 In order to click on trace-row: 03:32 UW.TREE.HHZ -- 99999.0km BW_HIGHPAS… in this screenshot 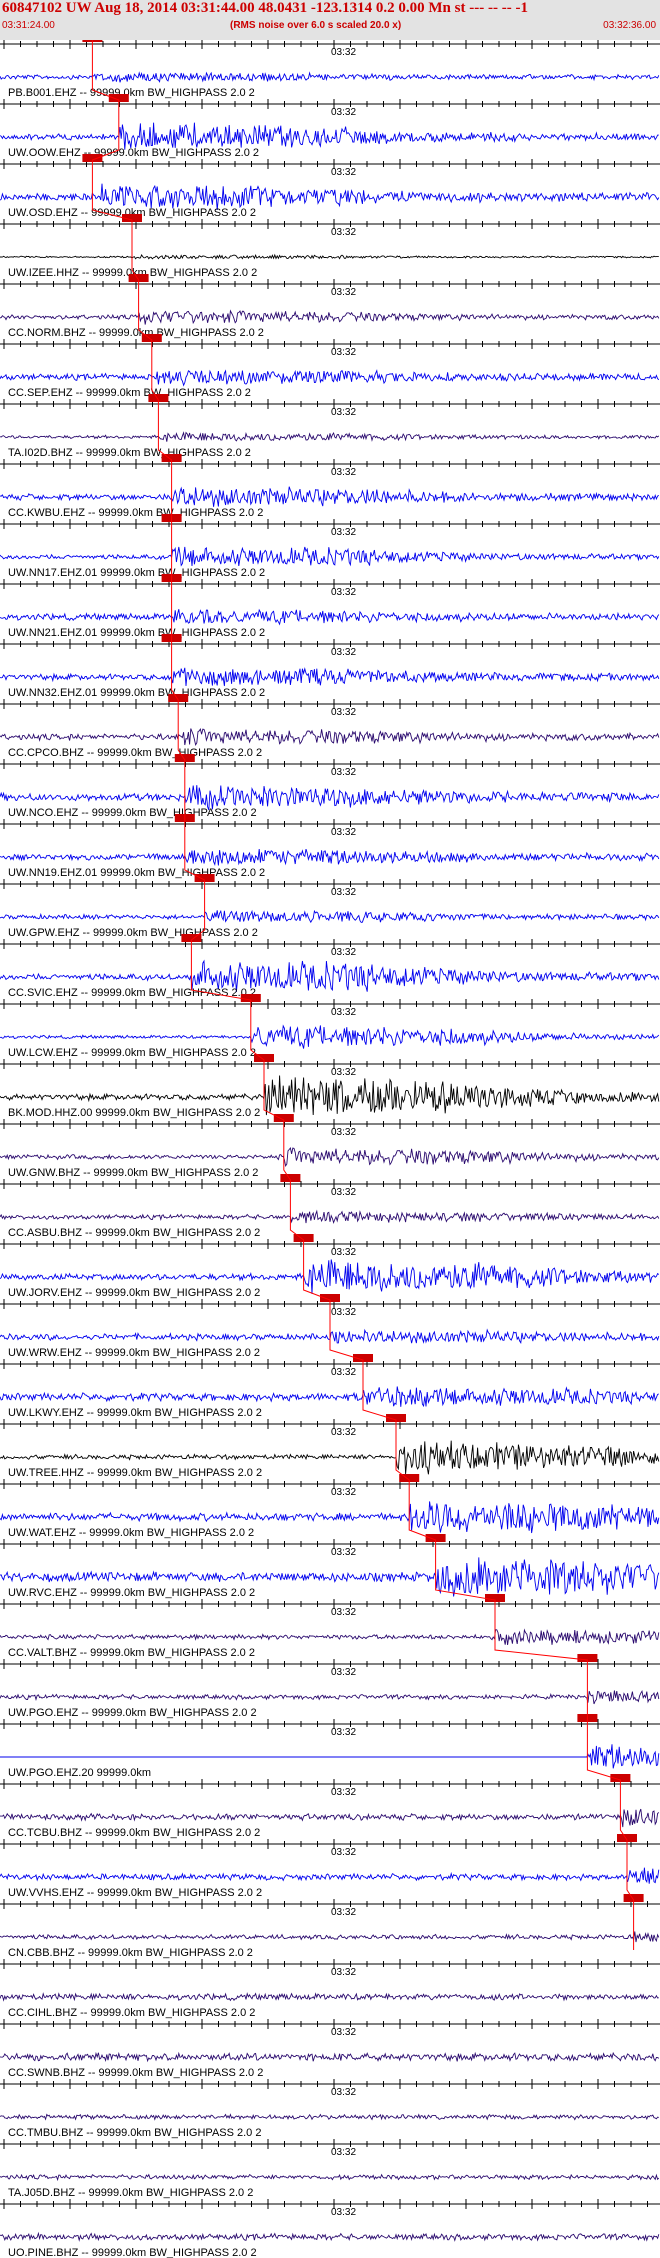, I will do `click(330, 1446)`.